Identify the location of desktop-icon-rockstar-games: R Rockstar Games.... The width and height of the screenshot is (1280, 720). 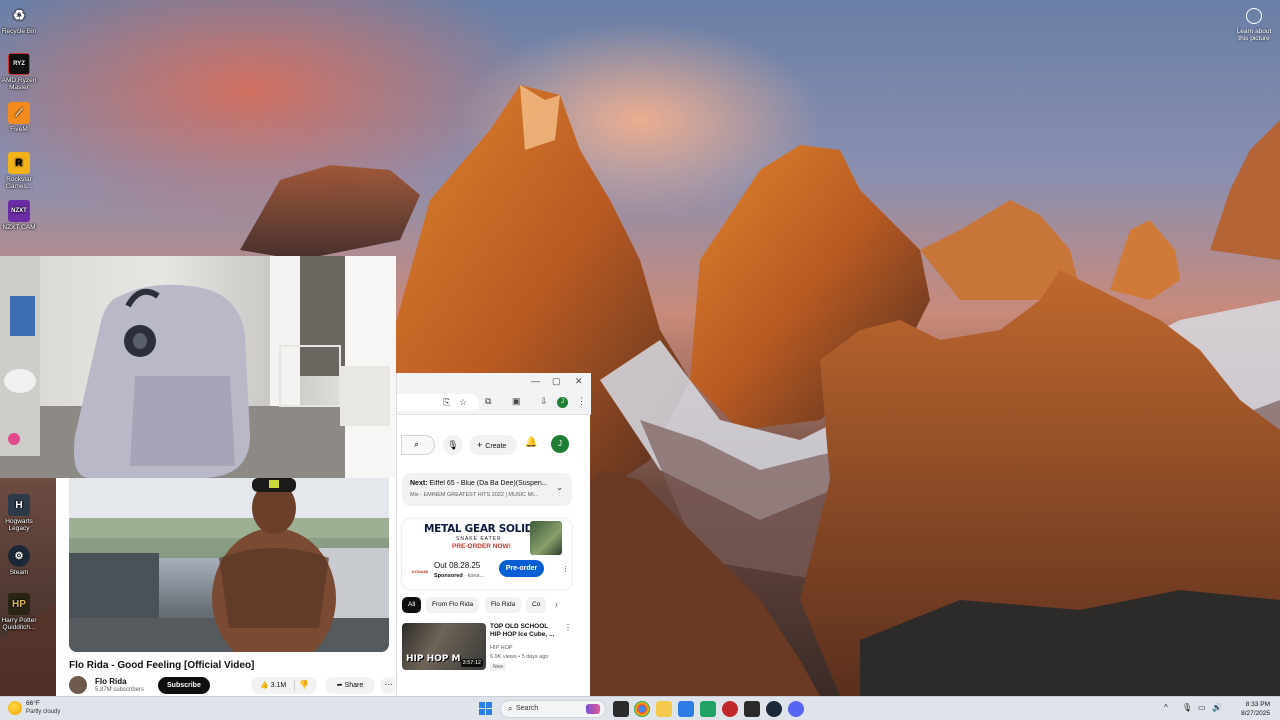
(19, 171).